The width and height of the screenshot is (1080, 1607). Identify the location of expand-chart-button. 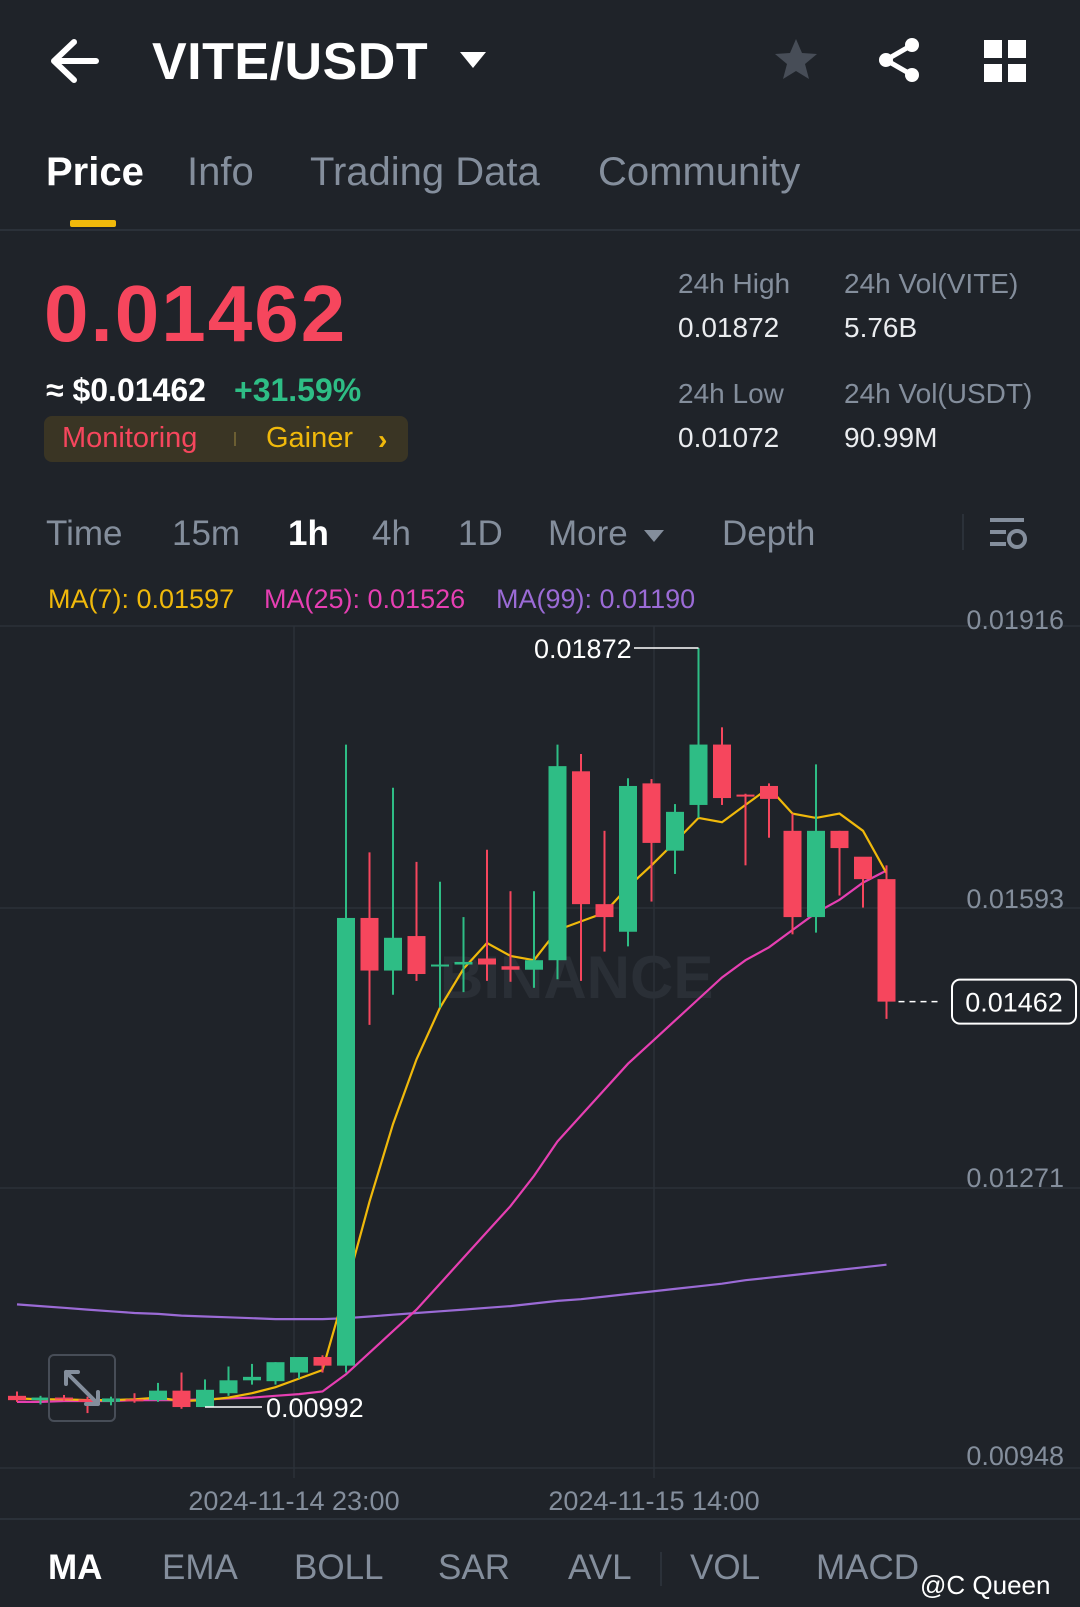
(82, 1388).